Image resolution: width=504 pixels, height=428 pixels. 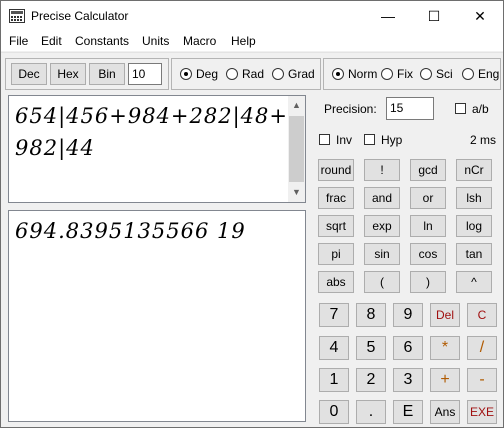 What do you see at coordinates (243, 41) in the screenshot?
I see `menu-help: Help` at bounding box center [243, 41].